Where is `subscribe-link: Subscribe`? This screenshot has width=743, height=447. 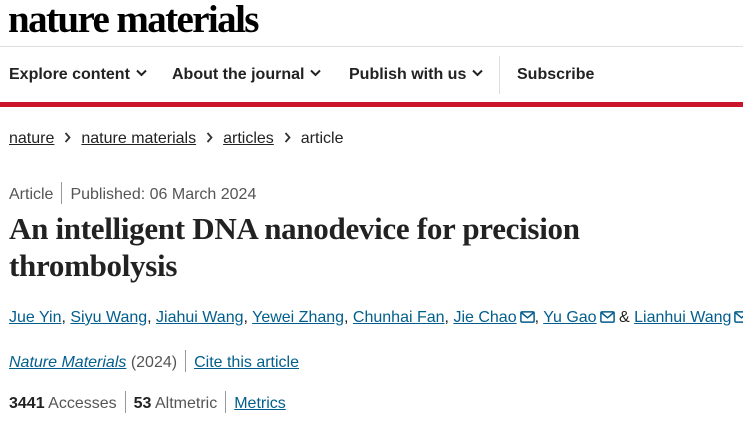 subscribe-link: Subscribe is located at coordinates (555, 75).